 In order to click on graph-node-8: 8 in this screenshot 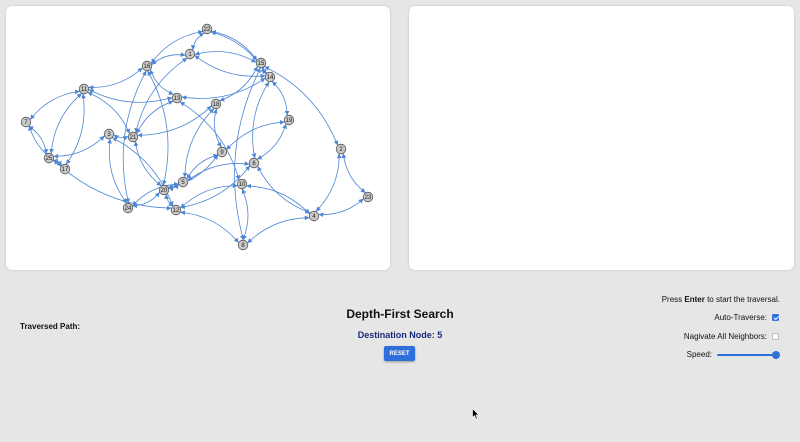, I will do `click(243, 245)`.